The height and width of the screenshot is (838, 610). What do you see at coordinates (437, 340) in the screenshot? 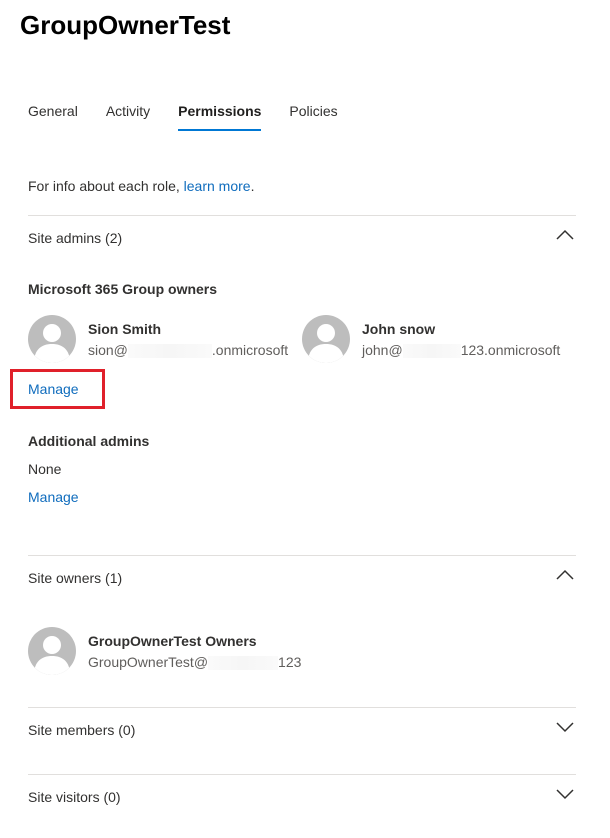
I see `person-card-john: John snow john@ 123.onmicrosoft` at bounding box center [437, 340].